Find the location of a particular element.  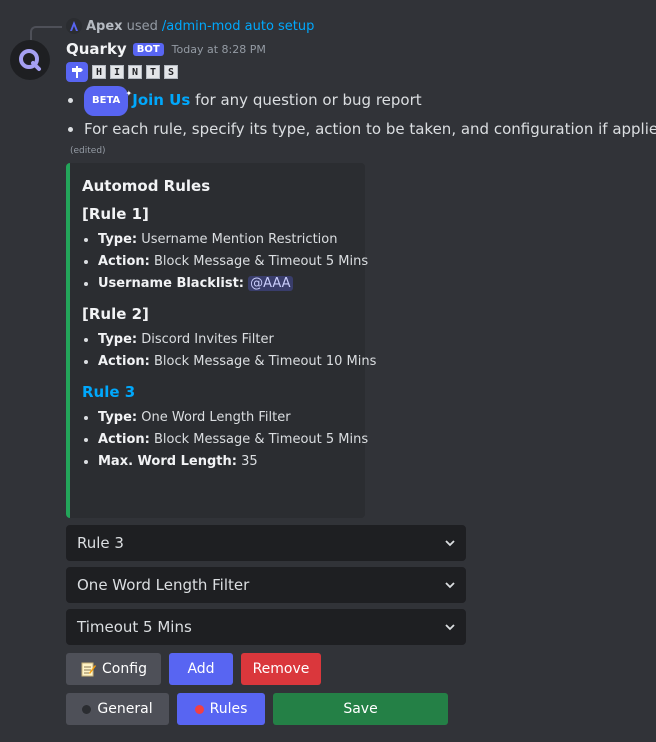

list-item: Type: Discord Invites Filter is located at coordinates (225, 340).